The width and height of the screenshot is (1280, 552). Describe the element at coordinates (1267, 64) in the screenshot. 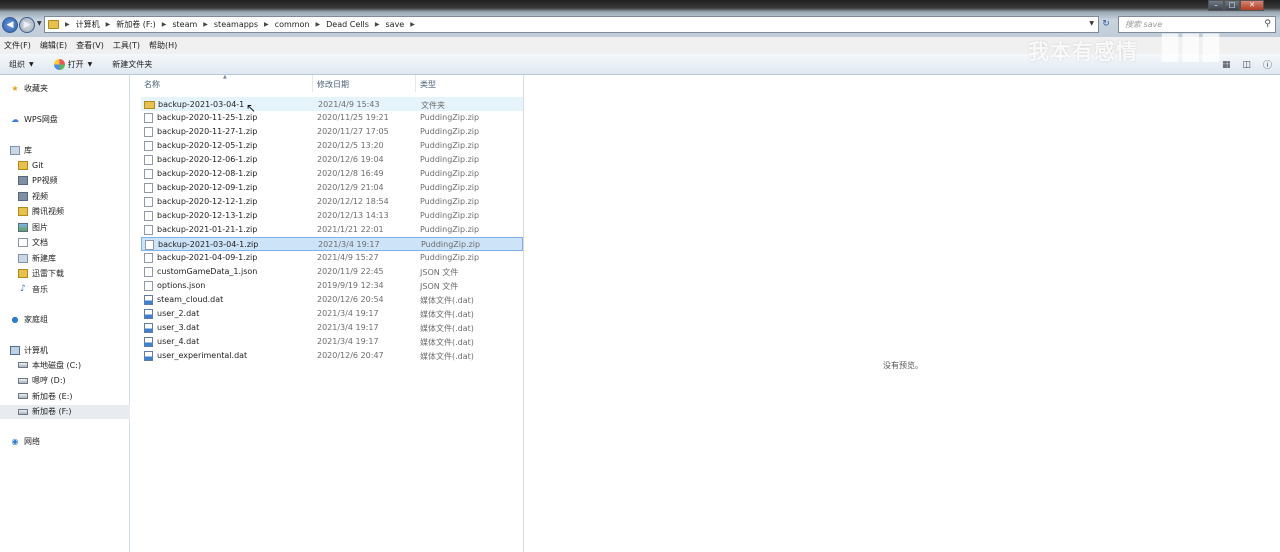

I see `help-icon: ⓘ` at that location.